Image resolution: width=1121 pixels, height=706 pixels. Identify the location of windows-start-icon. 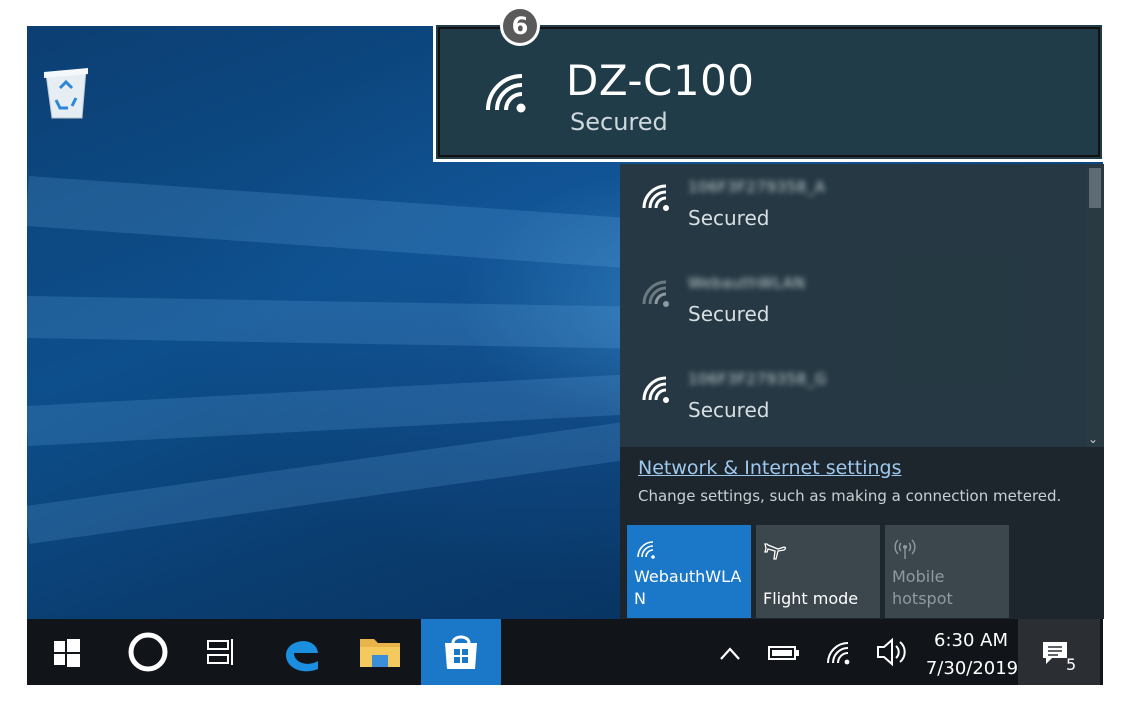
(67, 652).